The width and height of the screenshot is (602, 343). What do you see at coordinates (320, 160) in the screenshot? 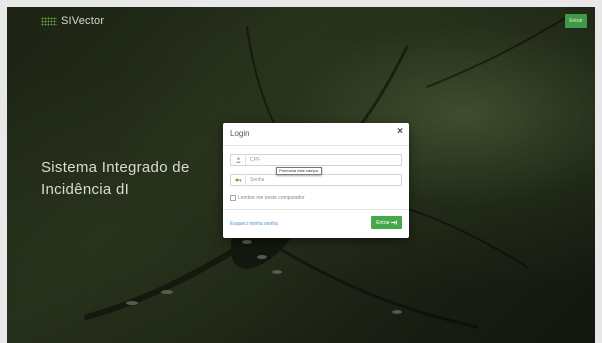
I see `cpf-input` at bounding box center [320, 160].